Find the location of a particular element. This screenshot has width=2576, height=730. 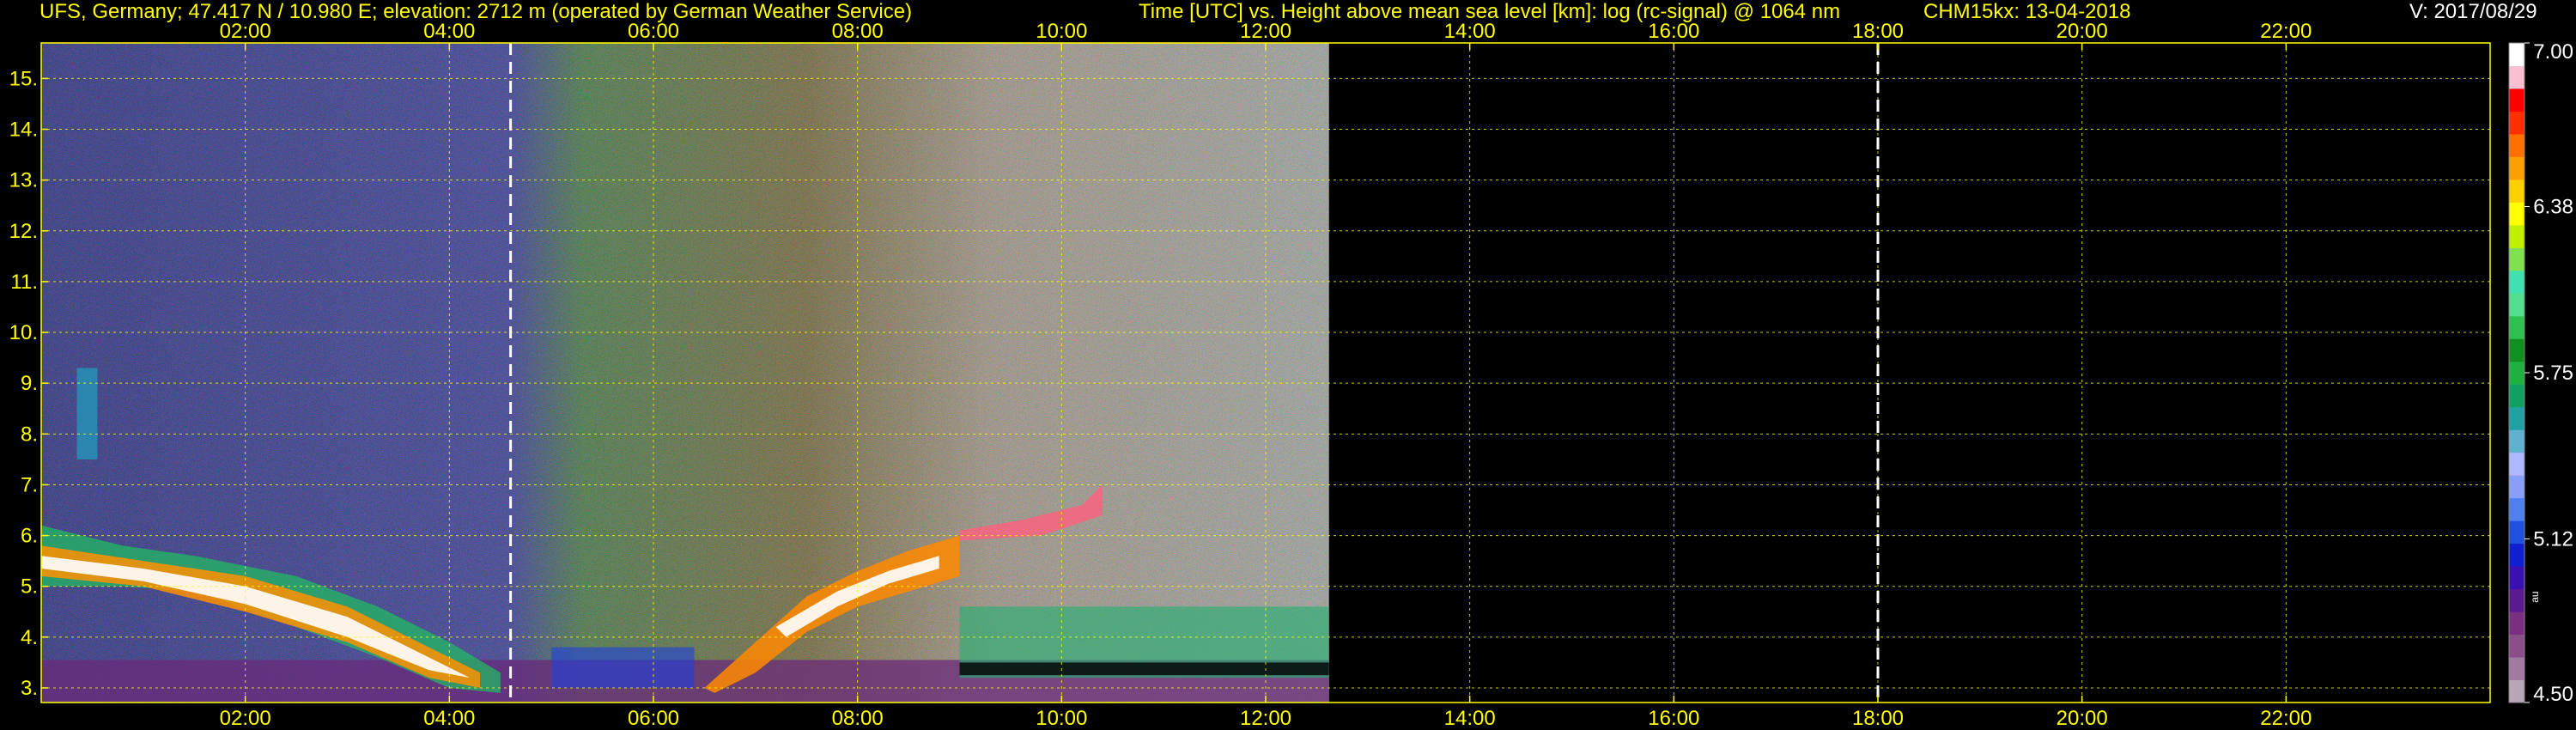

y-tick-label: 9. is located at coordinates (29, 383).